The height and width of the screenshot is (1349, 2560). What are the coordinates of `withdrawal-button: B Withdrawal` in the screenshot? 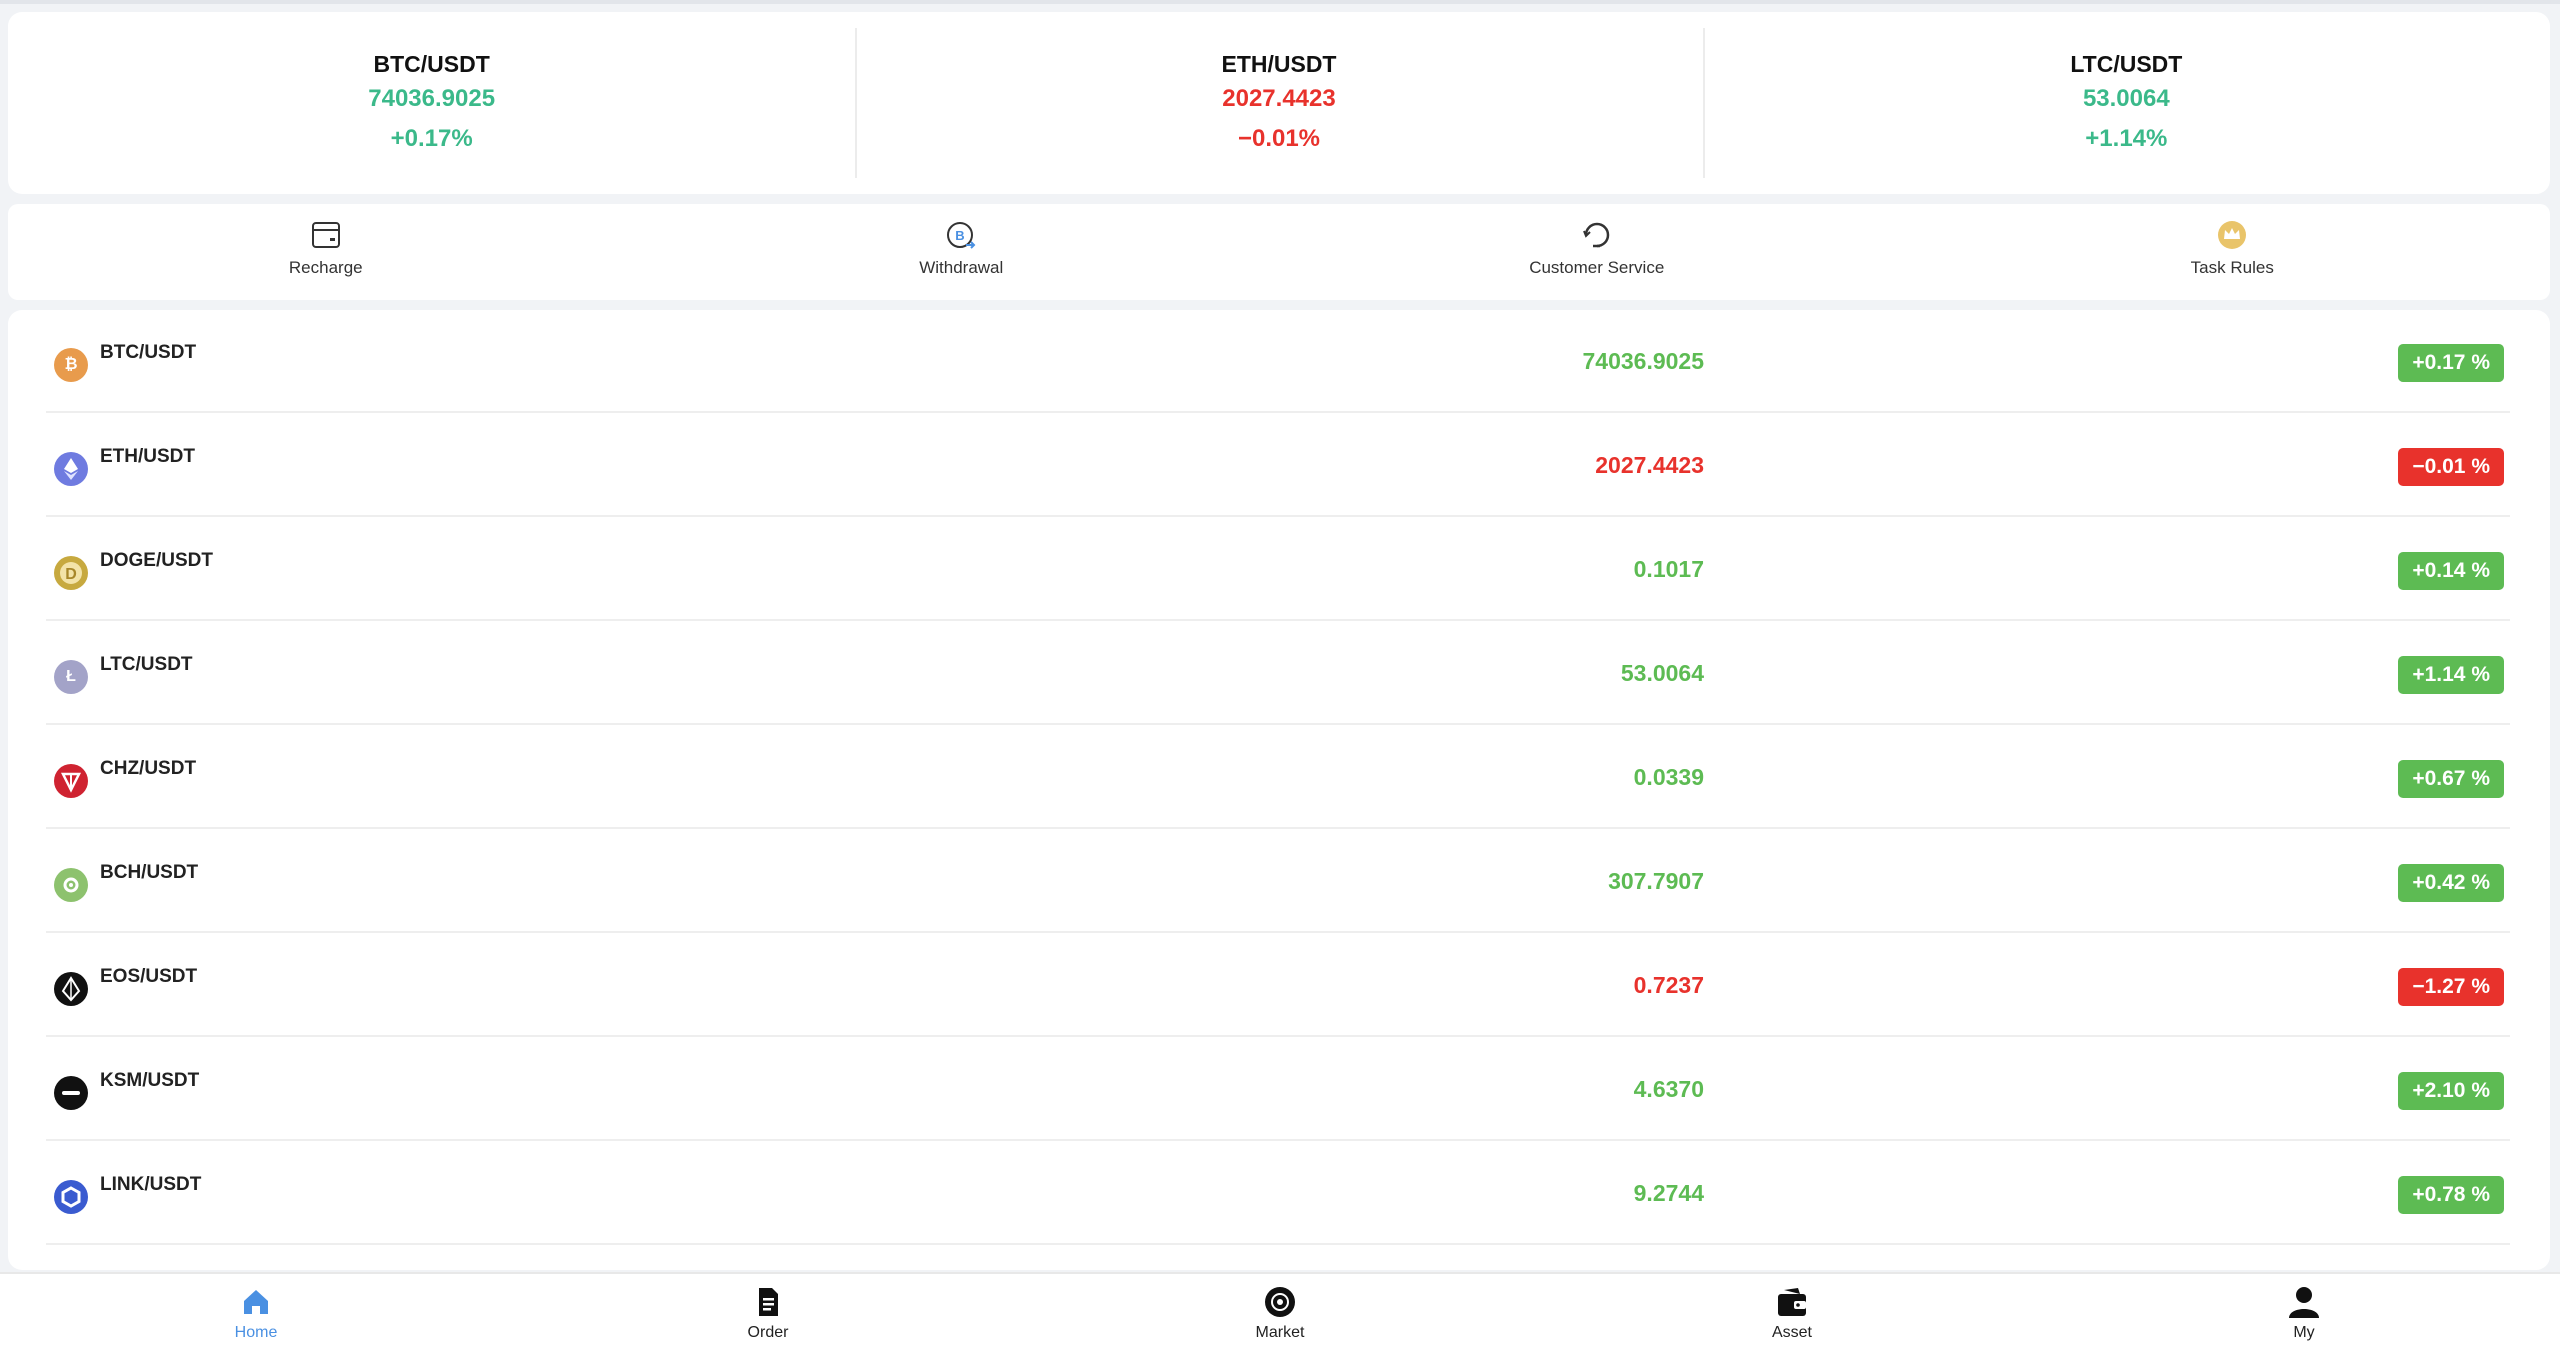 It's located at (962, 252).